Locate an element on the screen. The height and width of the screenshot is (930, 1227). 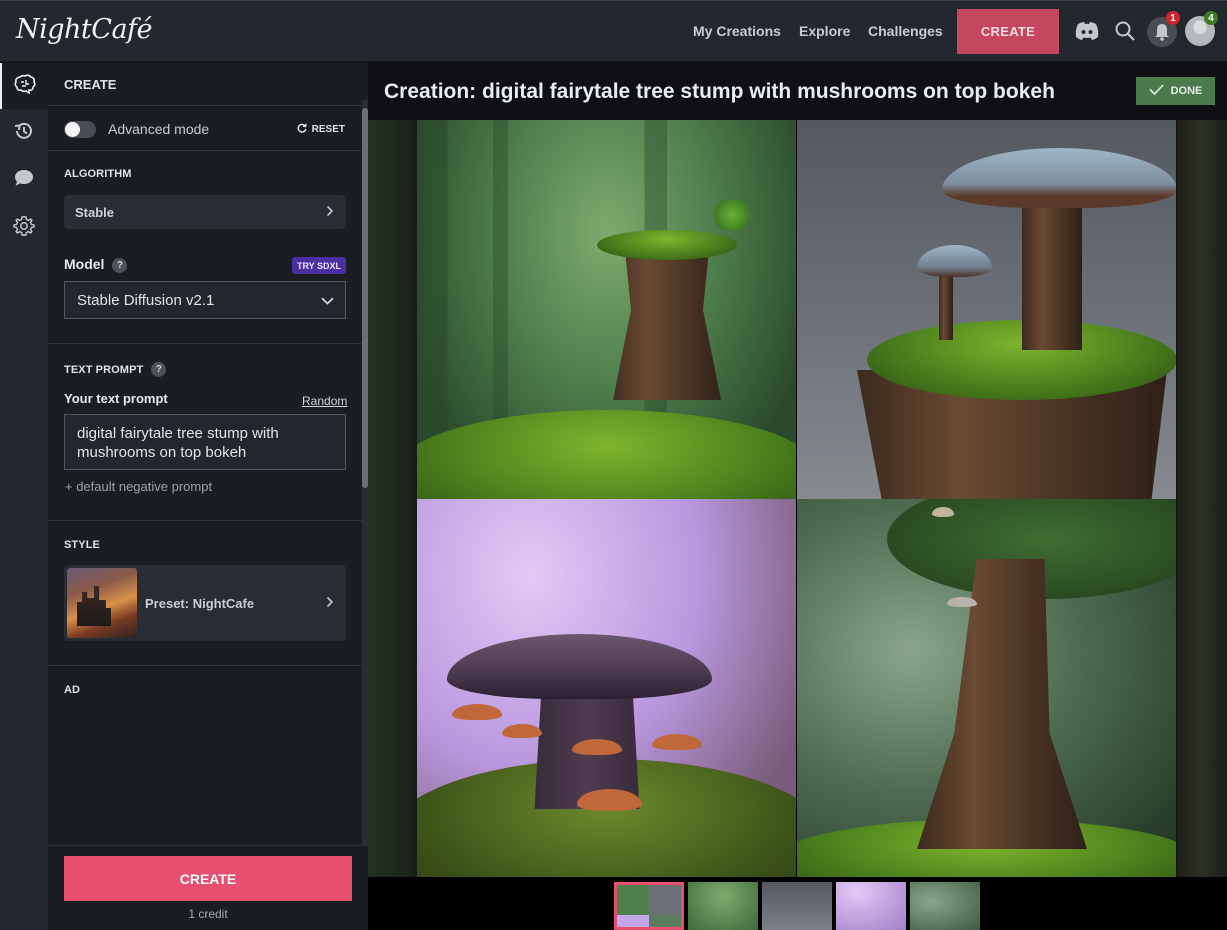
text-prompt-heading: TEXT PROMPT? is located at coordinates (115, 369).